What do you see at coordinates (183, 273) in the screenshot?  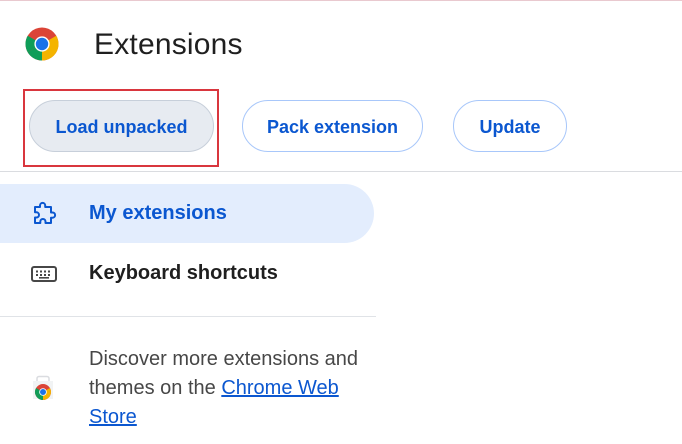 I see `sidebar-item-label: Keyboard shortcuts` at bounding box center [183, 273].